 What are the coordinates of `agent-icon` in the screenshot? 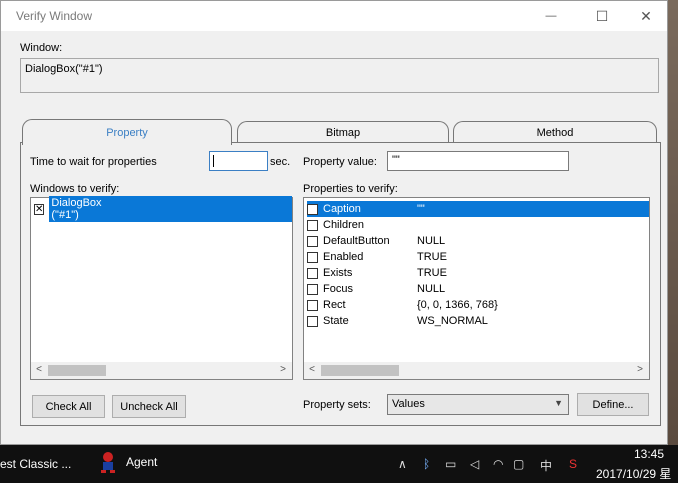 It's located at (108, 462).